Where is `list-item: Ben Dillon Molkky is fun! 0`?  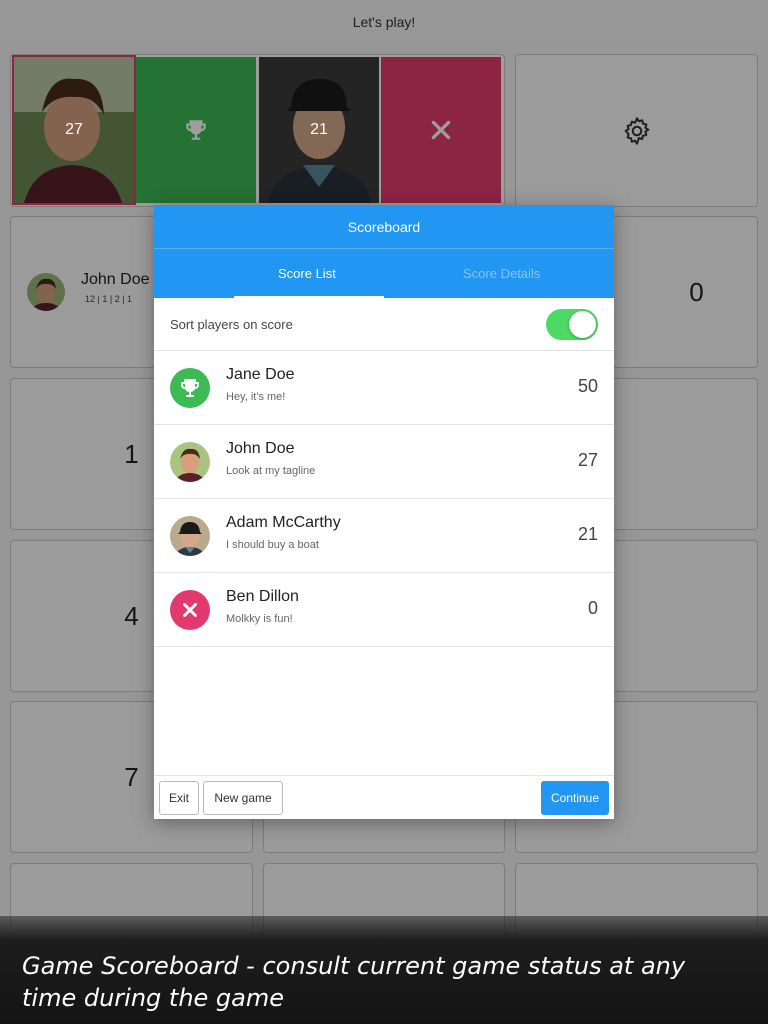 list-item: Ben Dillon Molkky is fun! 0 is located at coordinates (384, 610).